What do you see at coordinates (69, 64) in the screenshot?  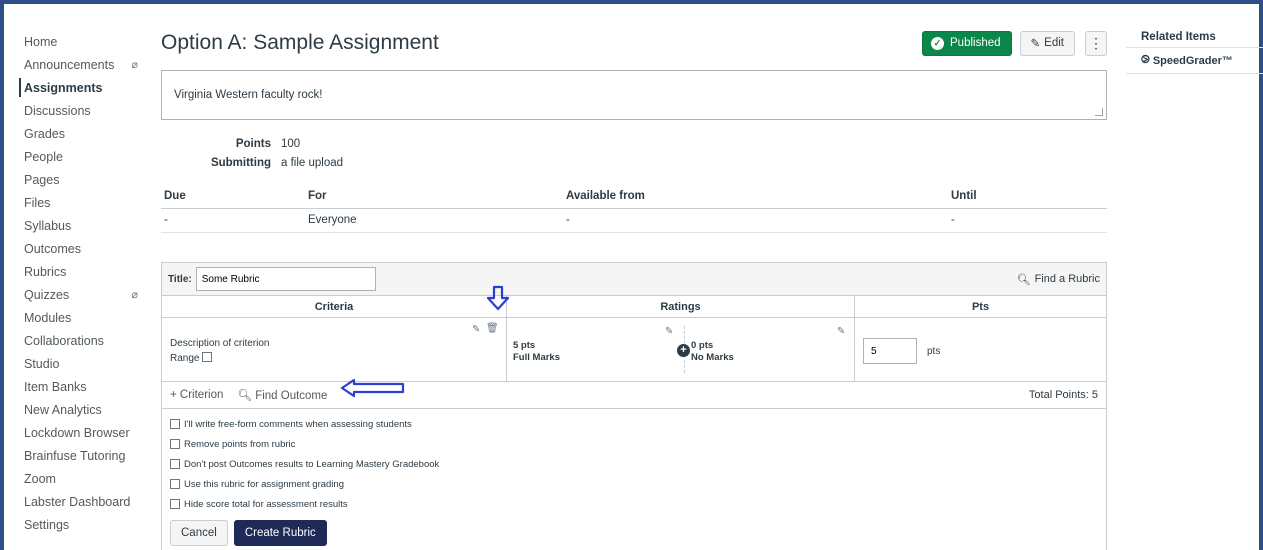 I see `nav-label: Announcements` at bounding box center [69, 64].